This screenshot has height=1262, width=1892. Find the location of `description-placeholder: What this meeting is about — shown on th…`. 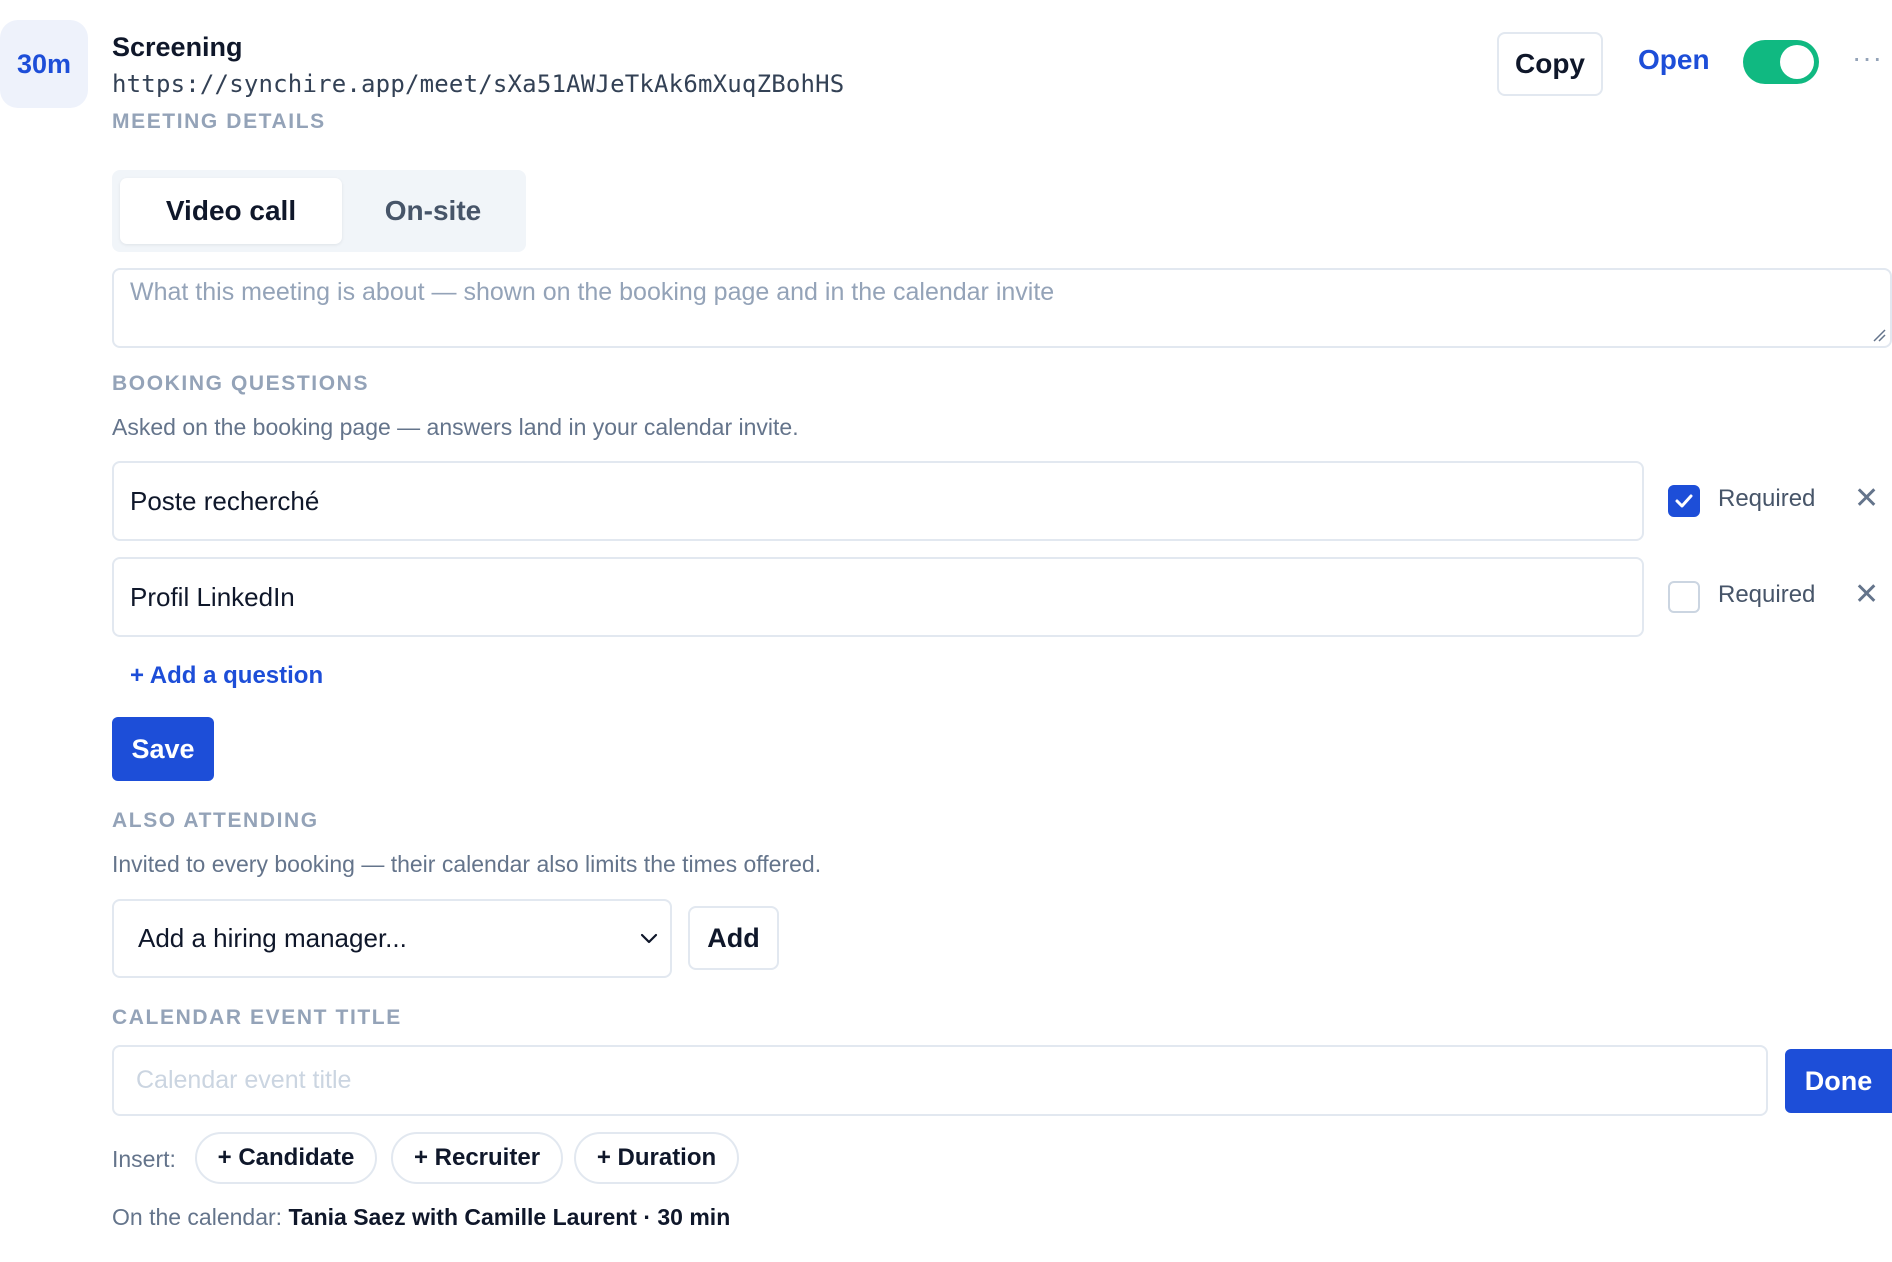

description-placeholder: What this meeting is about — shown on th… is located at coordinates (592, 292).